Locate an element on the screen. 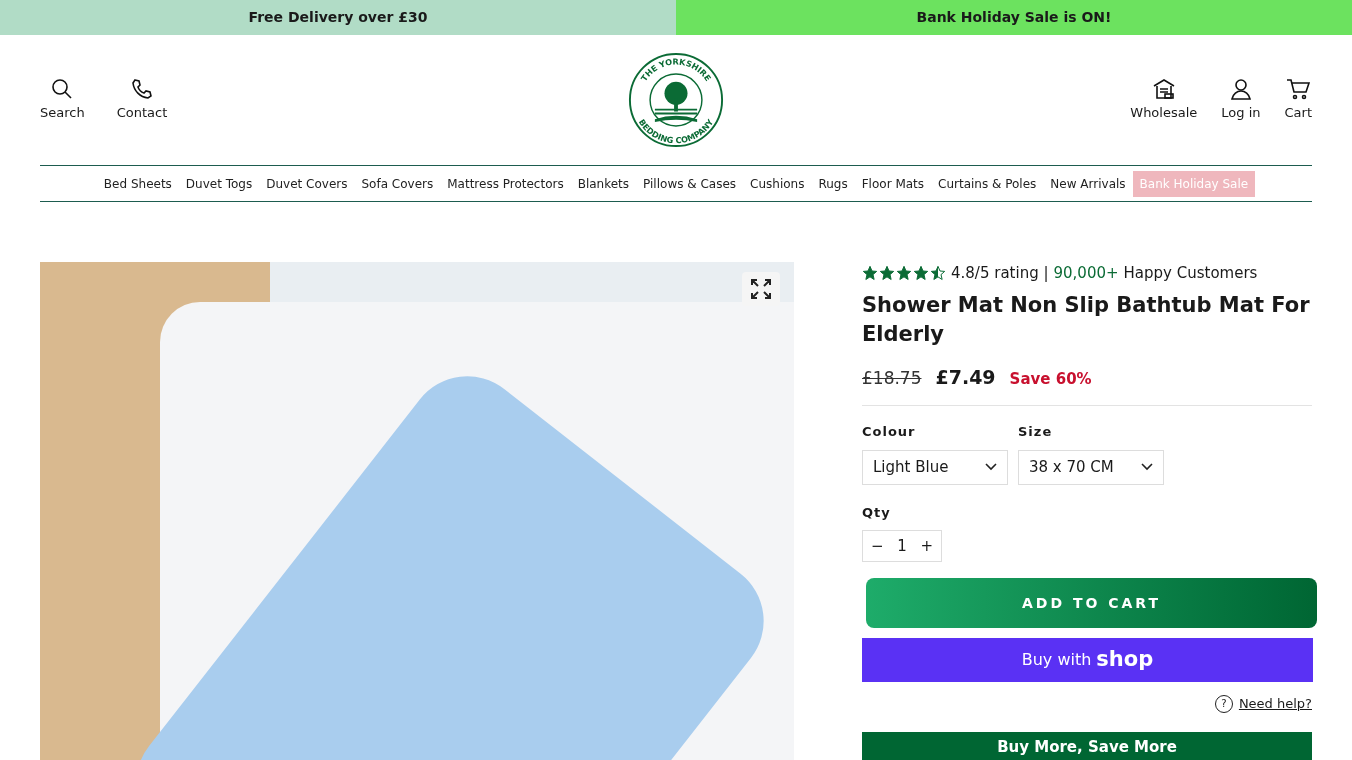  nav-link: New Arrivals is located at coordinates (1088, 183).